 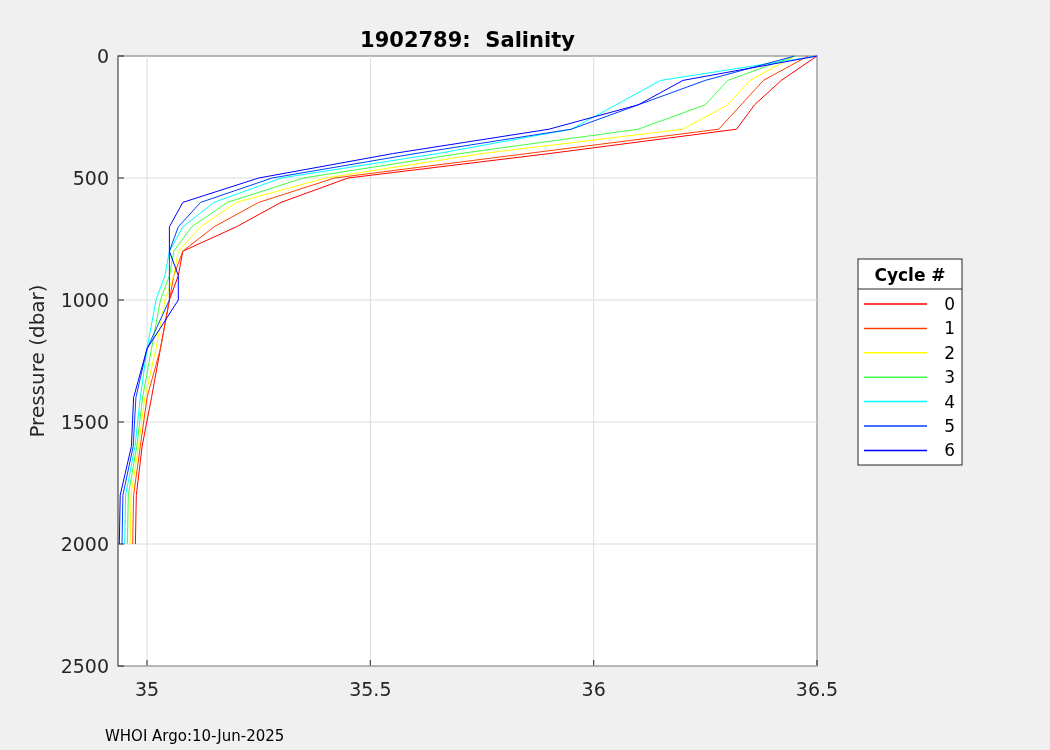 I want to click on chart-title: 1902789: Salinity, so click(x=467, y=40).